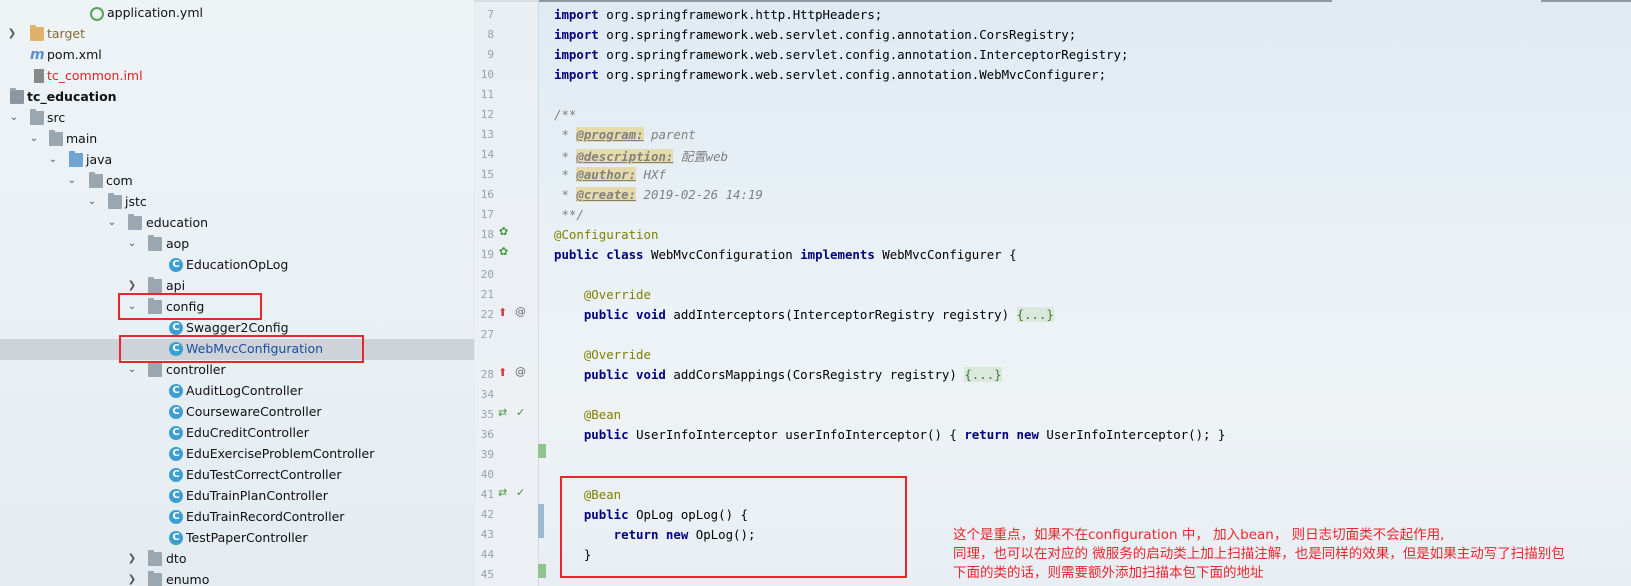  What do you see at coordinates (625, 134) in the screenshot?
I see `code-line-13: * @program: parent` at bounding box center [625, 134].